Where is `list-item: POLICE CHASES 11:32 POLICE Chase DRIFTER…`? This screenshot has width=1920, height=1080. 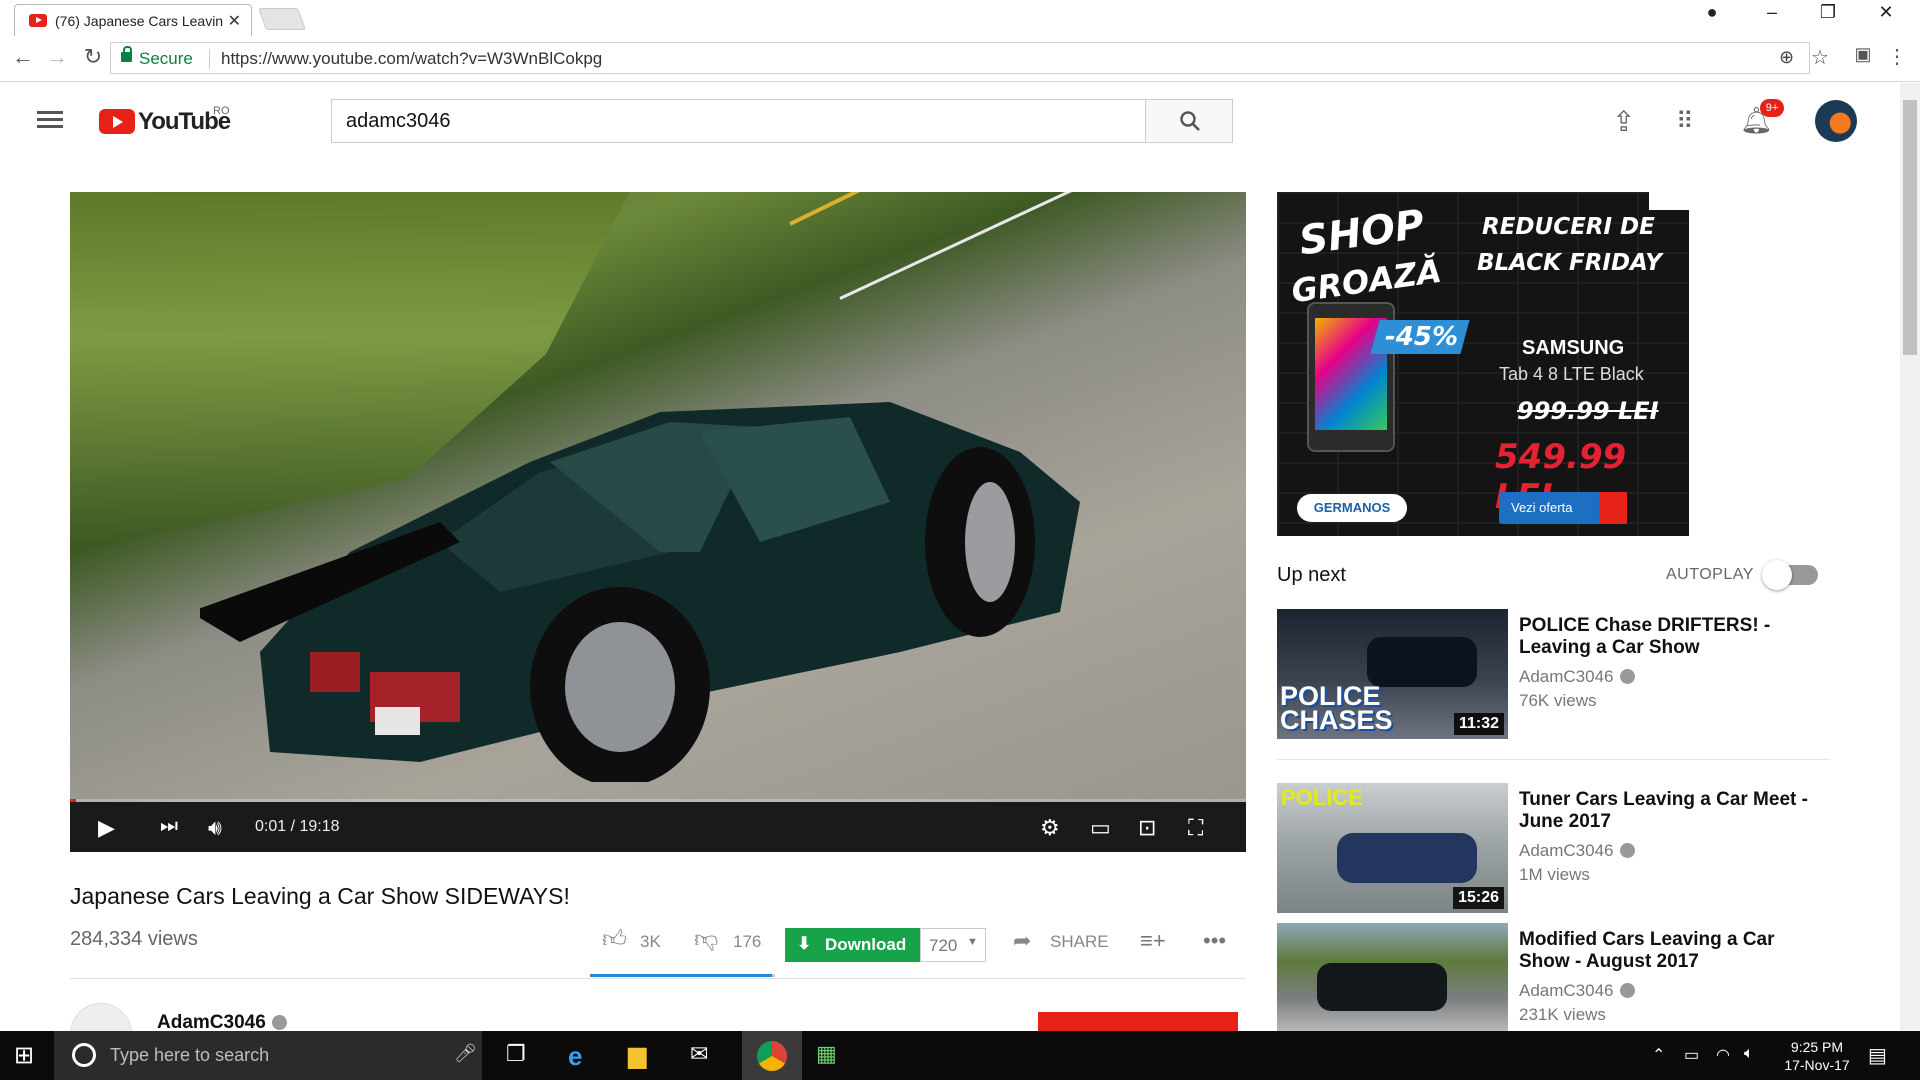
list-item: POLICE CHASES 11:32 POLICE Chase DRIFTER… is located at coordinates (1557, 674).